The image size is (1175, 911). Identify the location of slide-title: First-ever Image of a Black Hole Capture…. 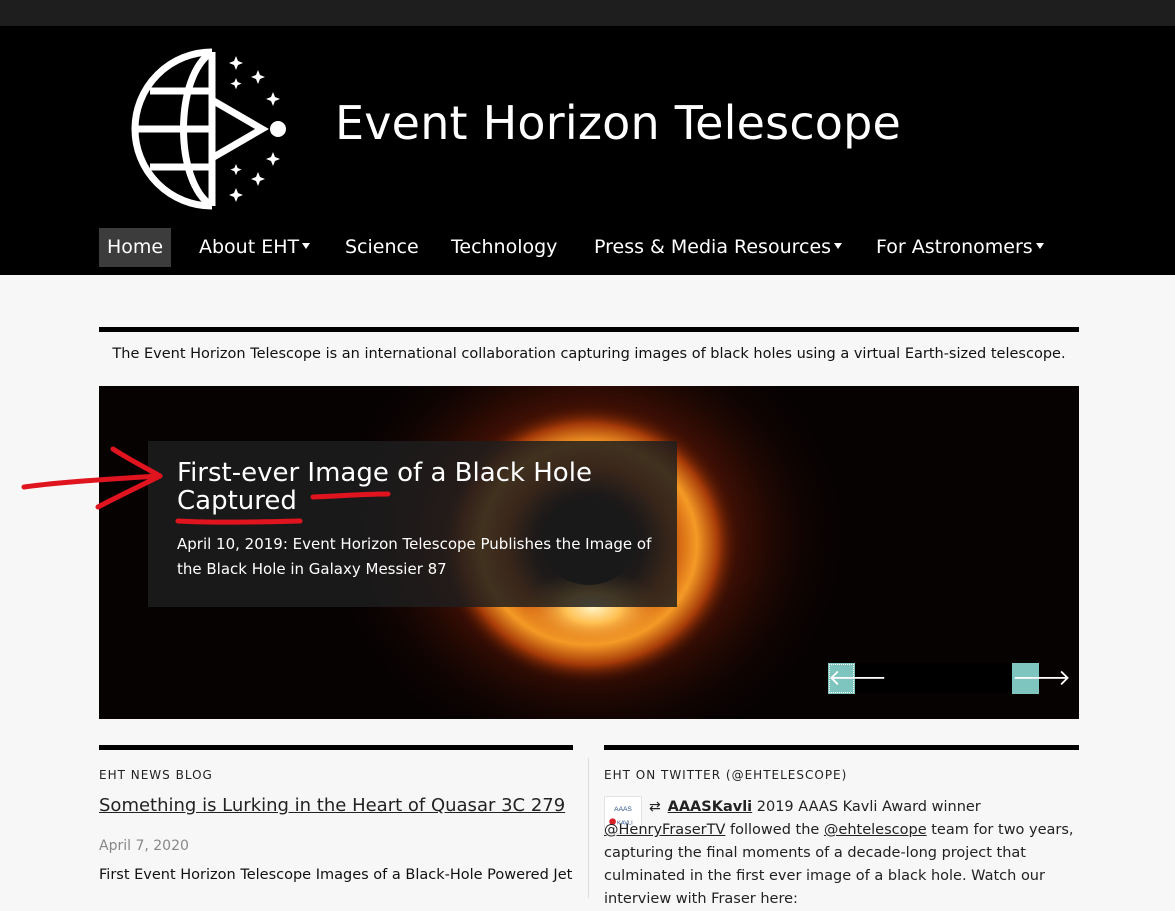
(412, 487).